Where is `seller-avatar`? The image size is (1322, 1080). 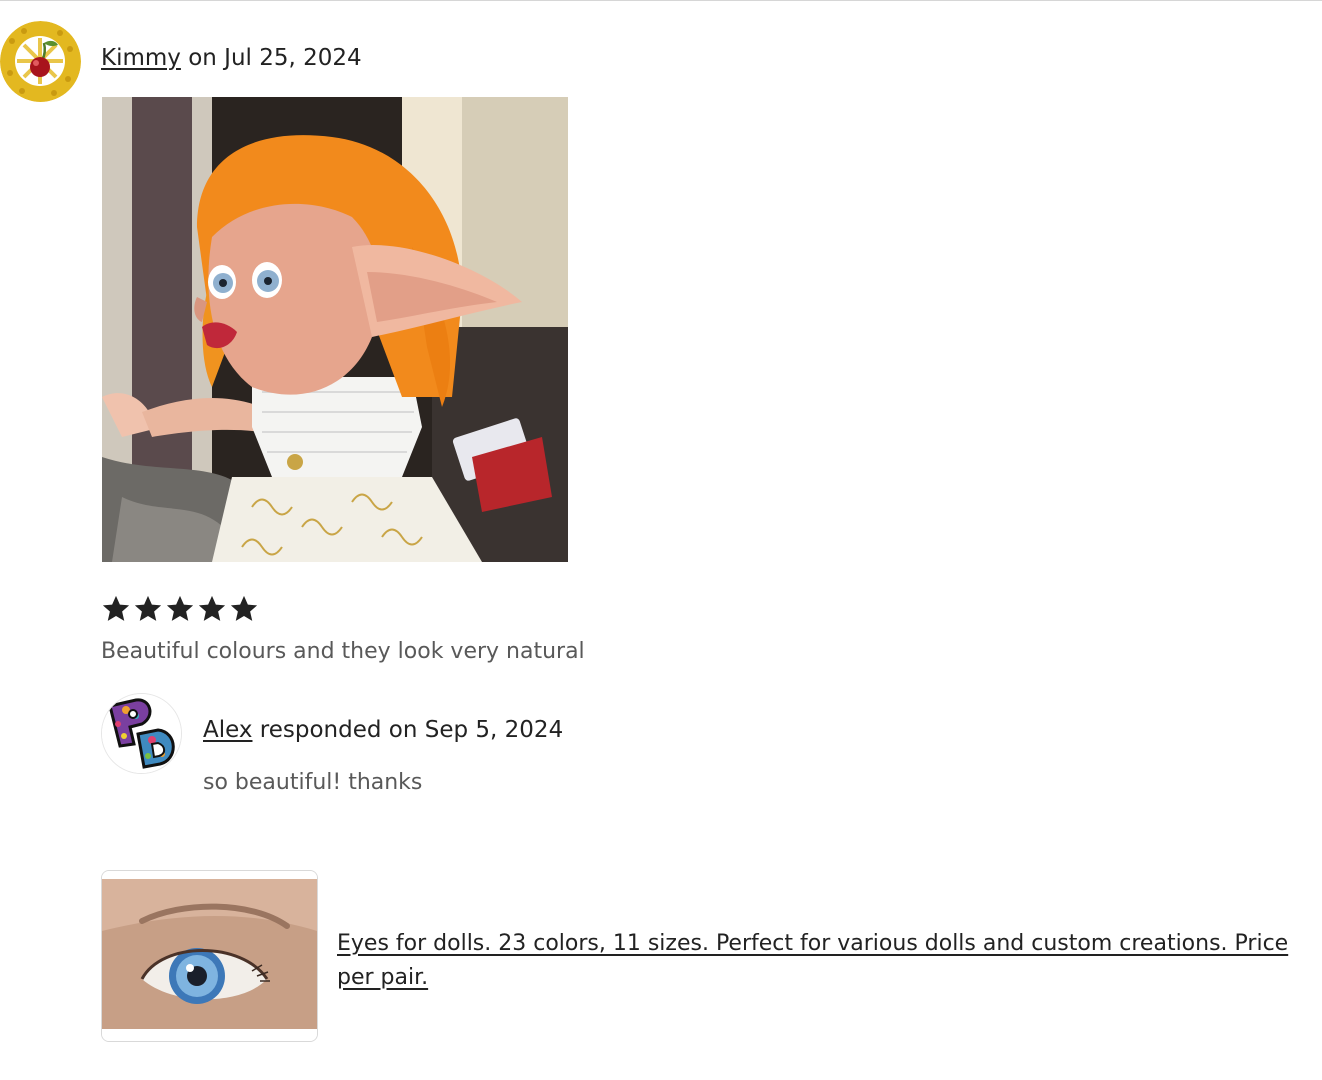
seller-avatar is located at coordinates (141, 733).